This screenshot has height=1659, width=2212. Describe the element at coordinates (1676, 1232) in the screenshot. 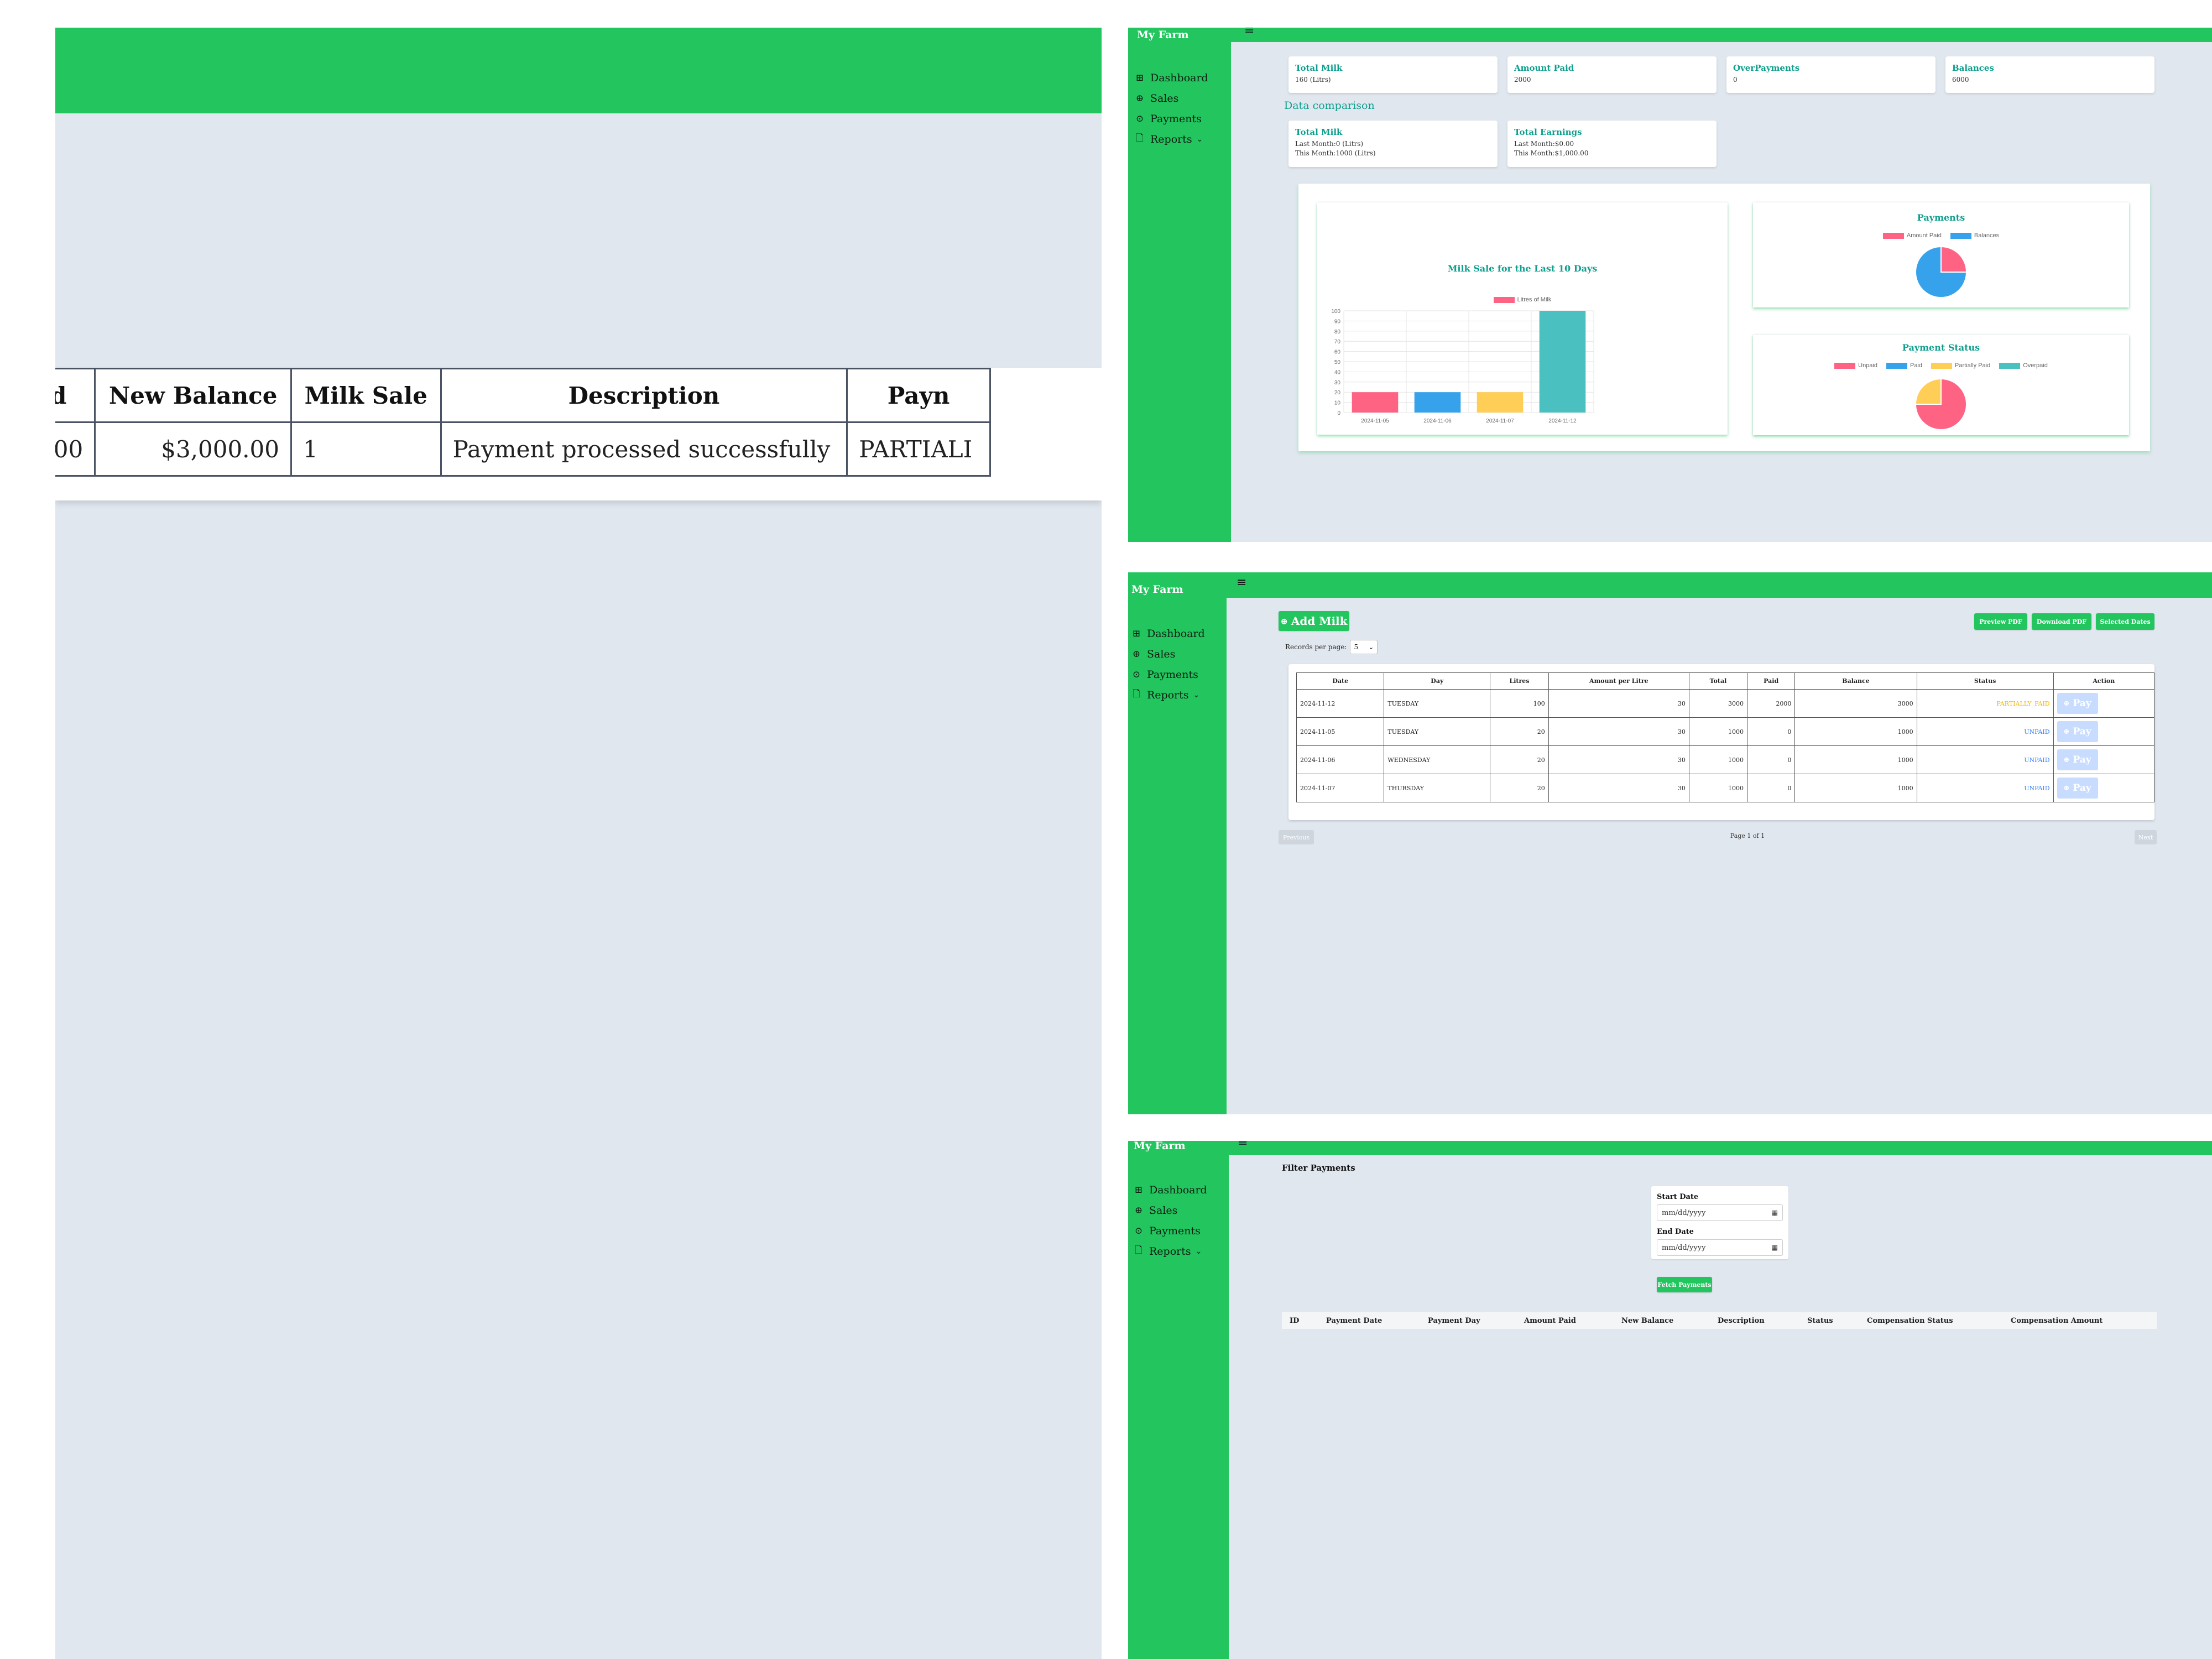

I see `end-date-label: End Date` at that location.